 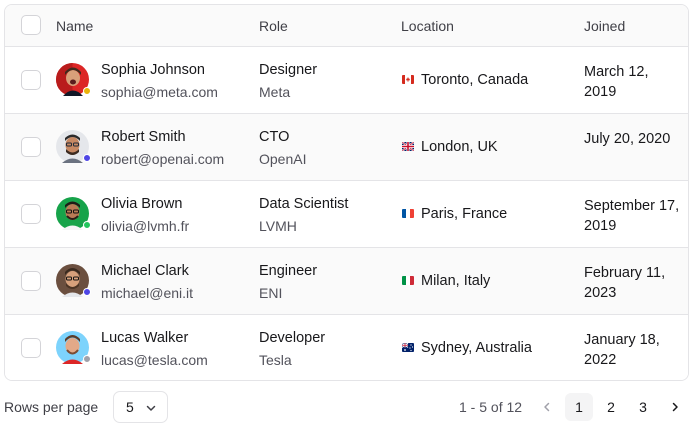 I want to click on flag-italy-icon, so click(x=408, y=280).